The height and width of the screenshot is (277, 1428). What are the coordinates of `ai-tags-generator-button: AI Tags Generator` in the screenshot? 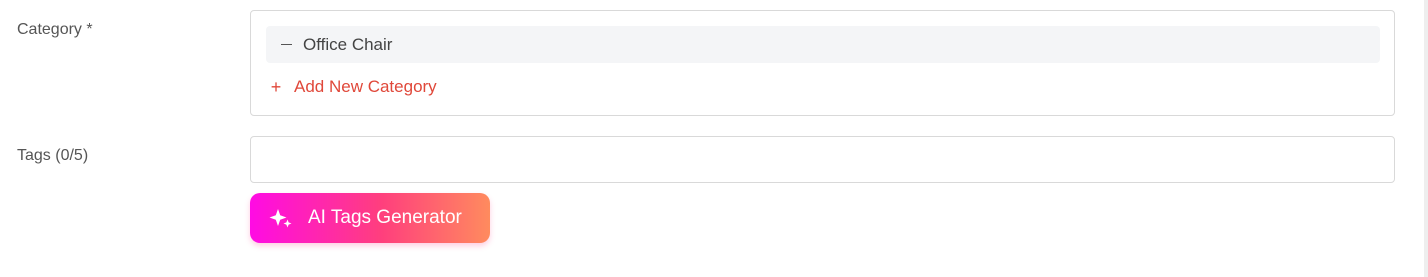 It's located at (370, 218).